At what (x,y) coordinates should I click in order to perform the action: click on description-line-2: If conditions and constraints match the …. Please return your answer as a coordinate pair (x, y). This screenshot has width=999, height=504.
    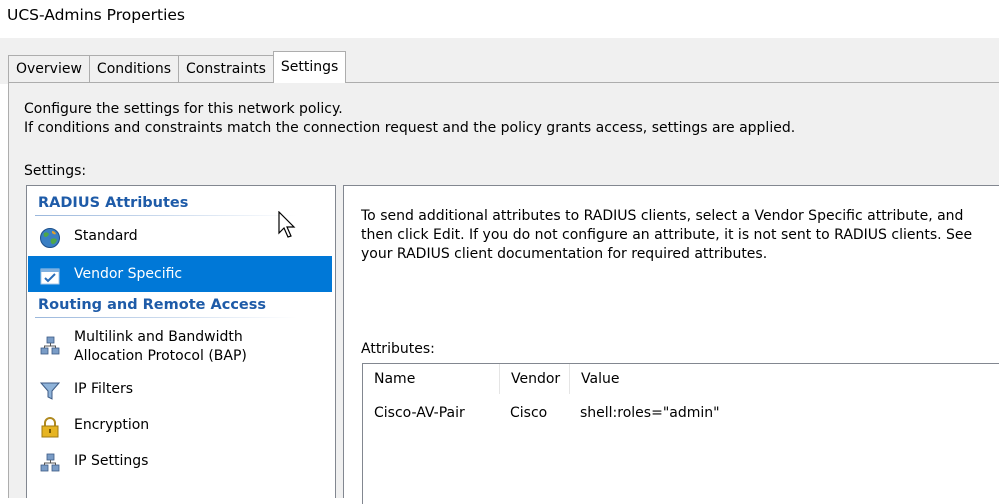
    Looking at the image, I should click on (410, 128).